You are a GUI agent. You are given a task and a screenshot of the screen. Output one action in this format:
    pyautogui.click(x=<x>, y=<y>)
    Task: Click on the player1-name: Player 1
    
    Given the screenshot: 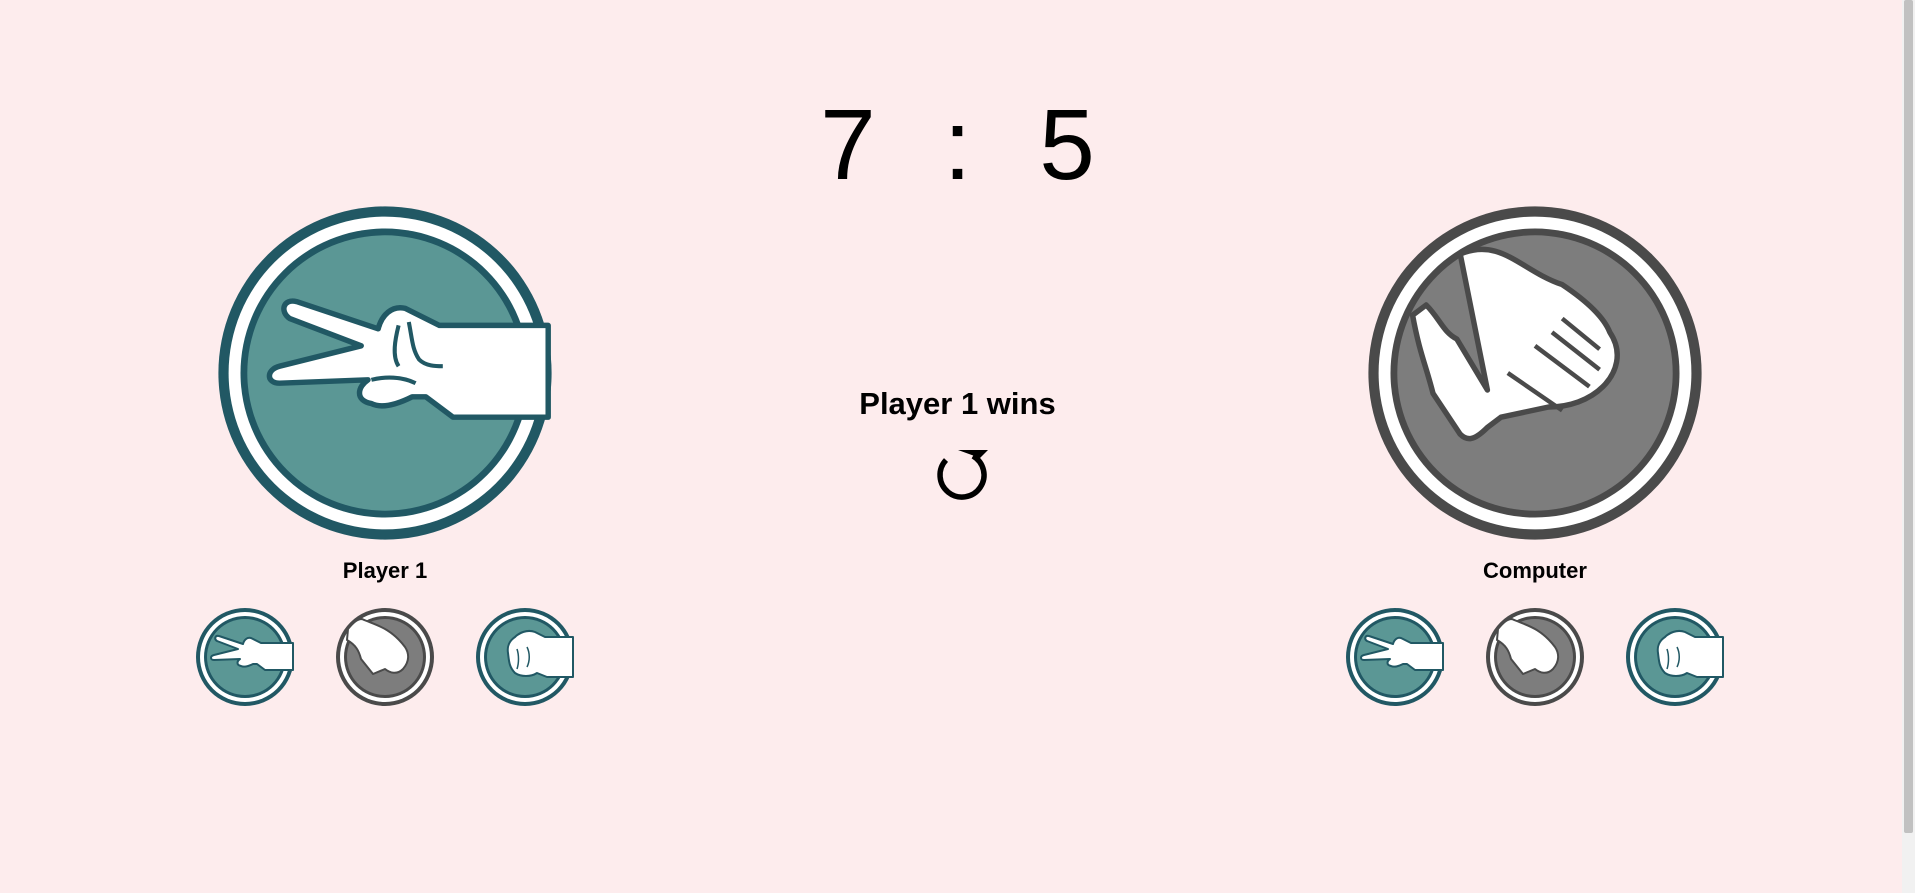 What is the action you would take?
    pyautogui.click(x=385, y=570)
    